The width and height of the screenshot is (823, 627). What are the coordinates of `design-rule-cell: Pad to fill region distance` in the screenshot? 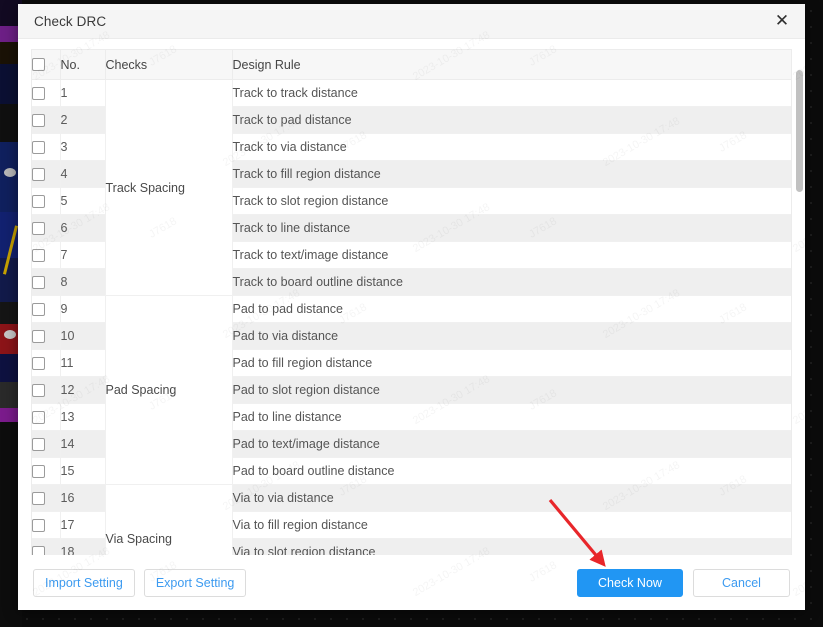 It's located at (511, 363).